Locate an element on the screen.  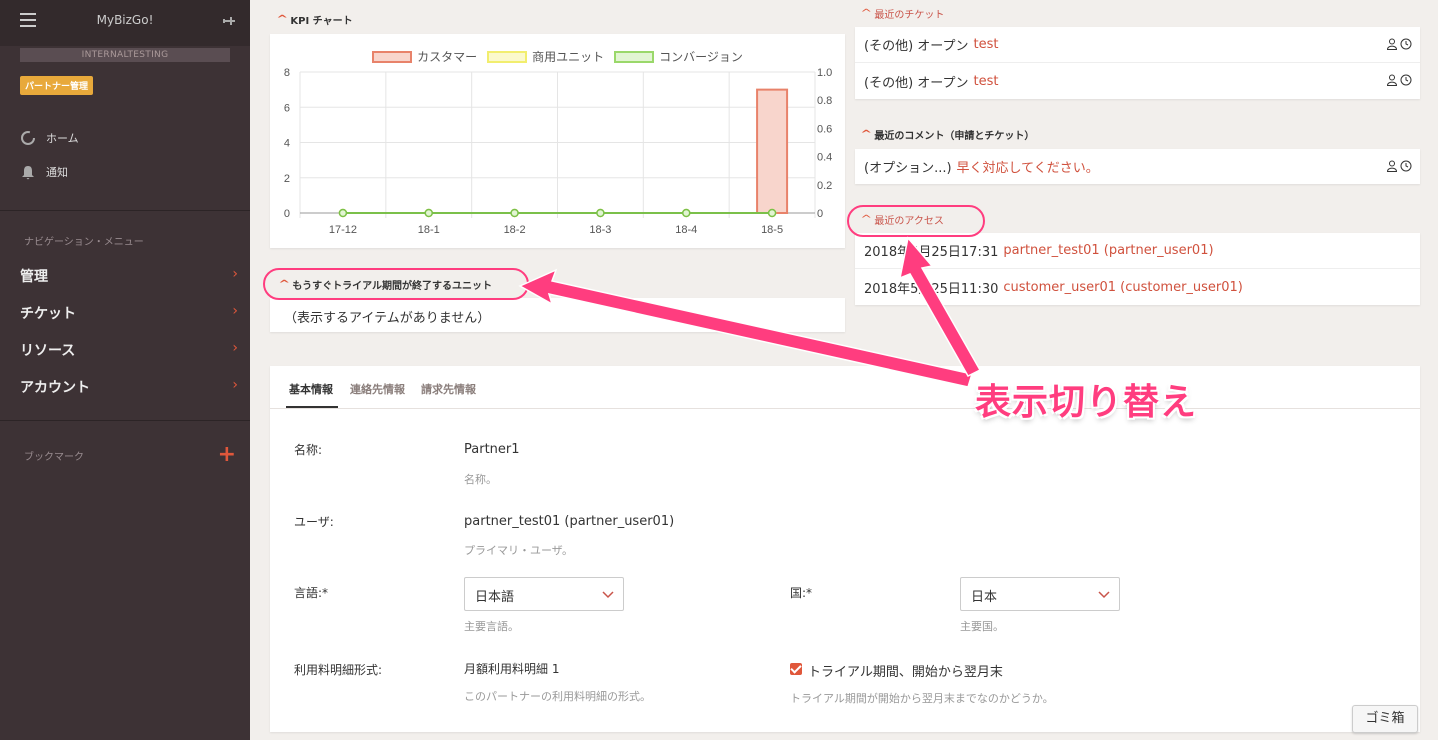
comments-section-title: ^ 最近のコメント（申請とチケット） is located at coordinates (947, 134).